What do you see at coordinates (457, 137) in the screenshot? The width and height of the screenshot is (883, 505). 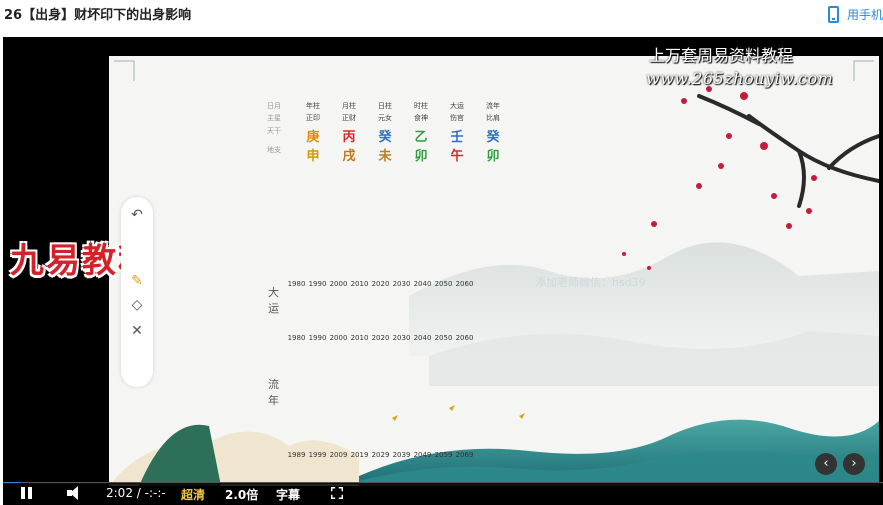 I see `stem: 壬` at bounding box center [457, 137].